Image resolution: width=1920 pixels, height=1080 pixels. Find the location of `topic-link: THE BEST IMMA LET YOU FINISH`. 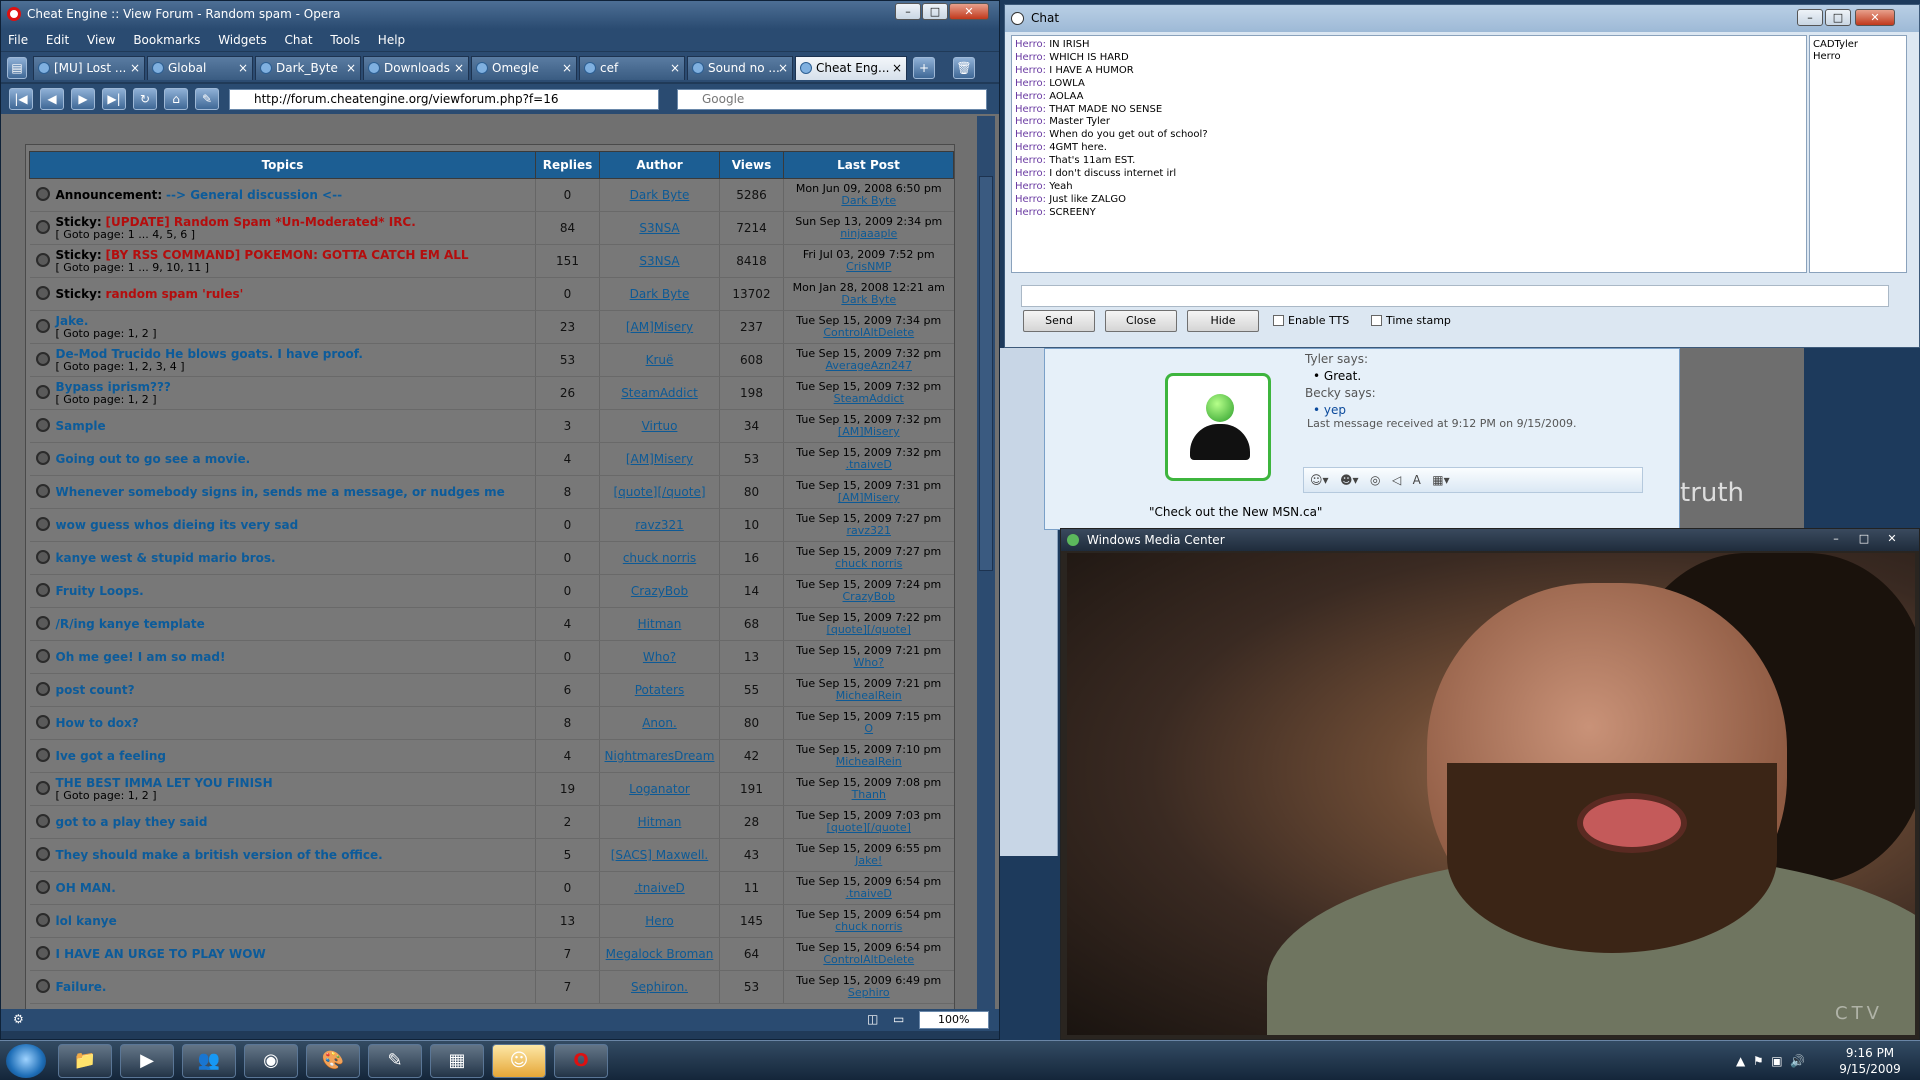

topic-link: THE BEST IMMA LET YOU FINISH is located at coordinates (164, 783).